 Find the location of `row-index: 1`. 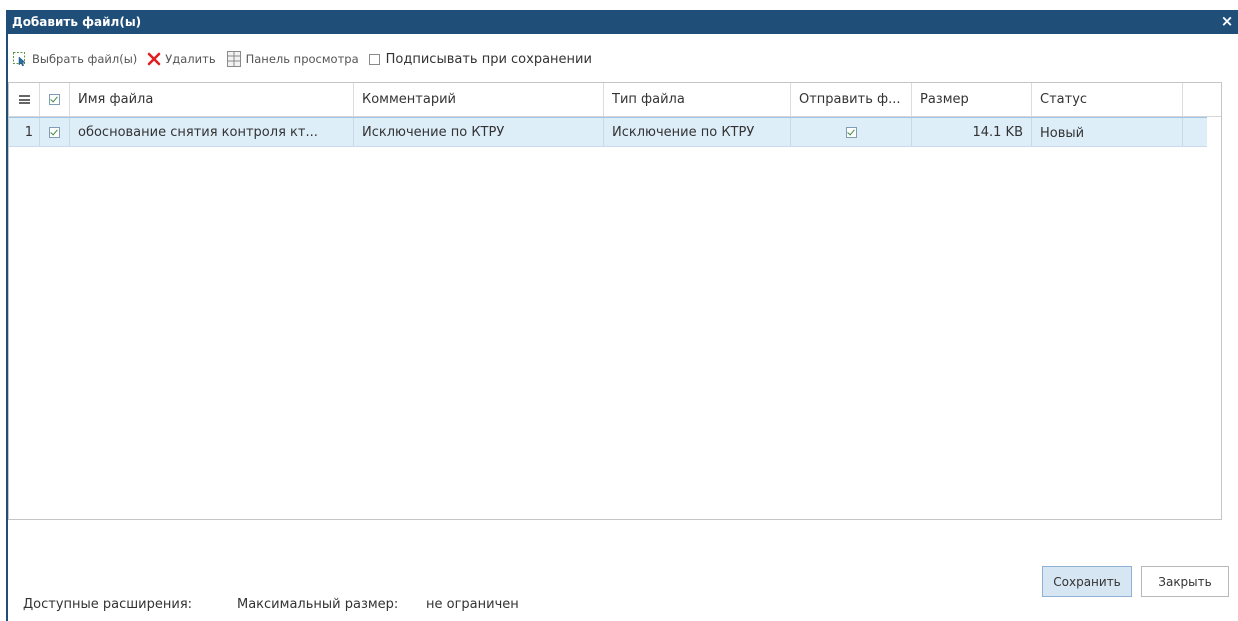

row-index: 1 is located at coordinates (24, 132).